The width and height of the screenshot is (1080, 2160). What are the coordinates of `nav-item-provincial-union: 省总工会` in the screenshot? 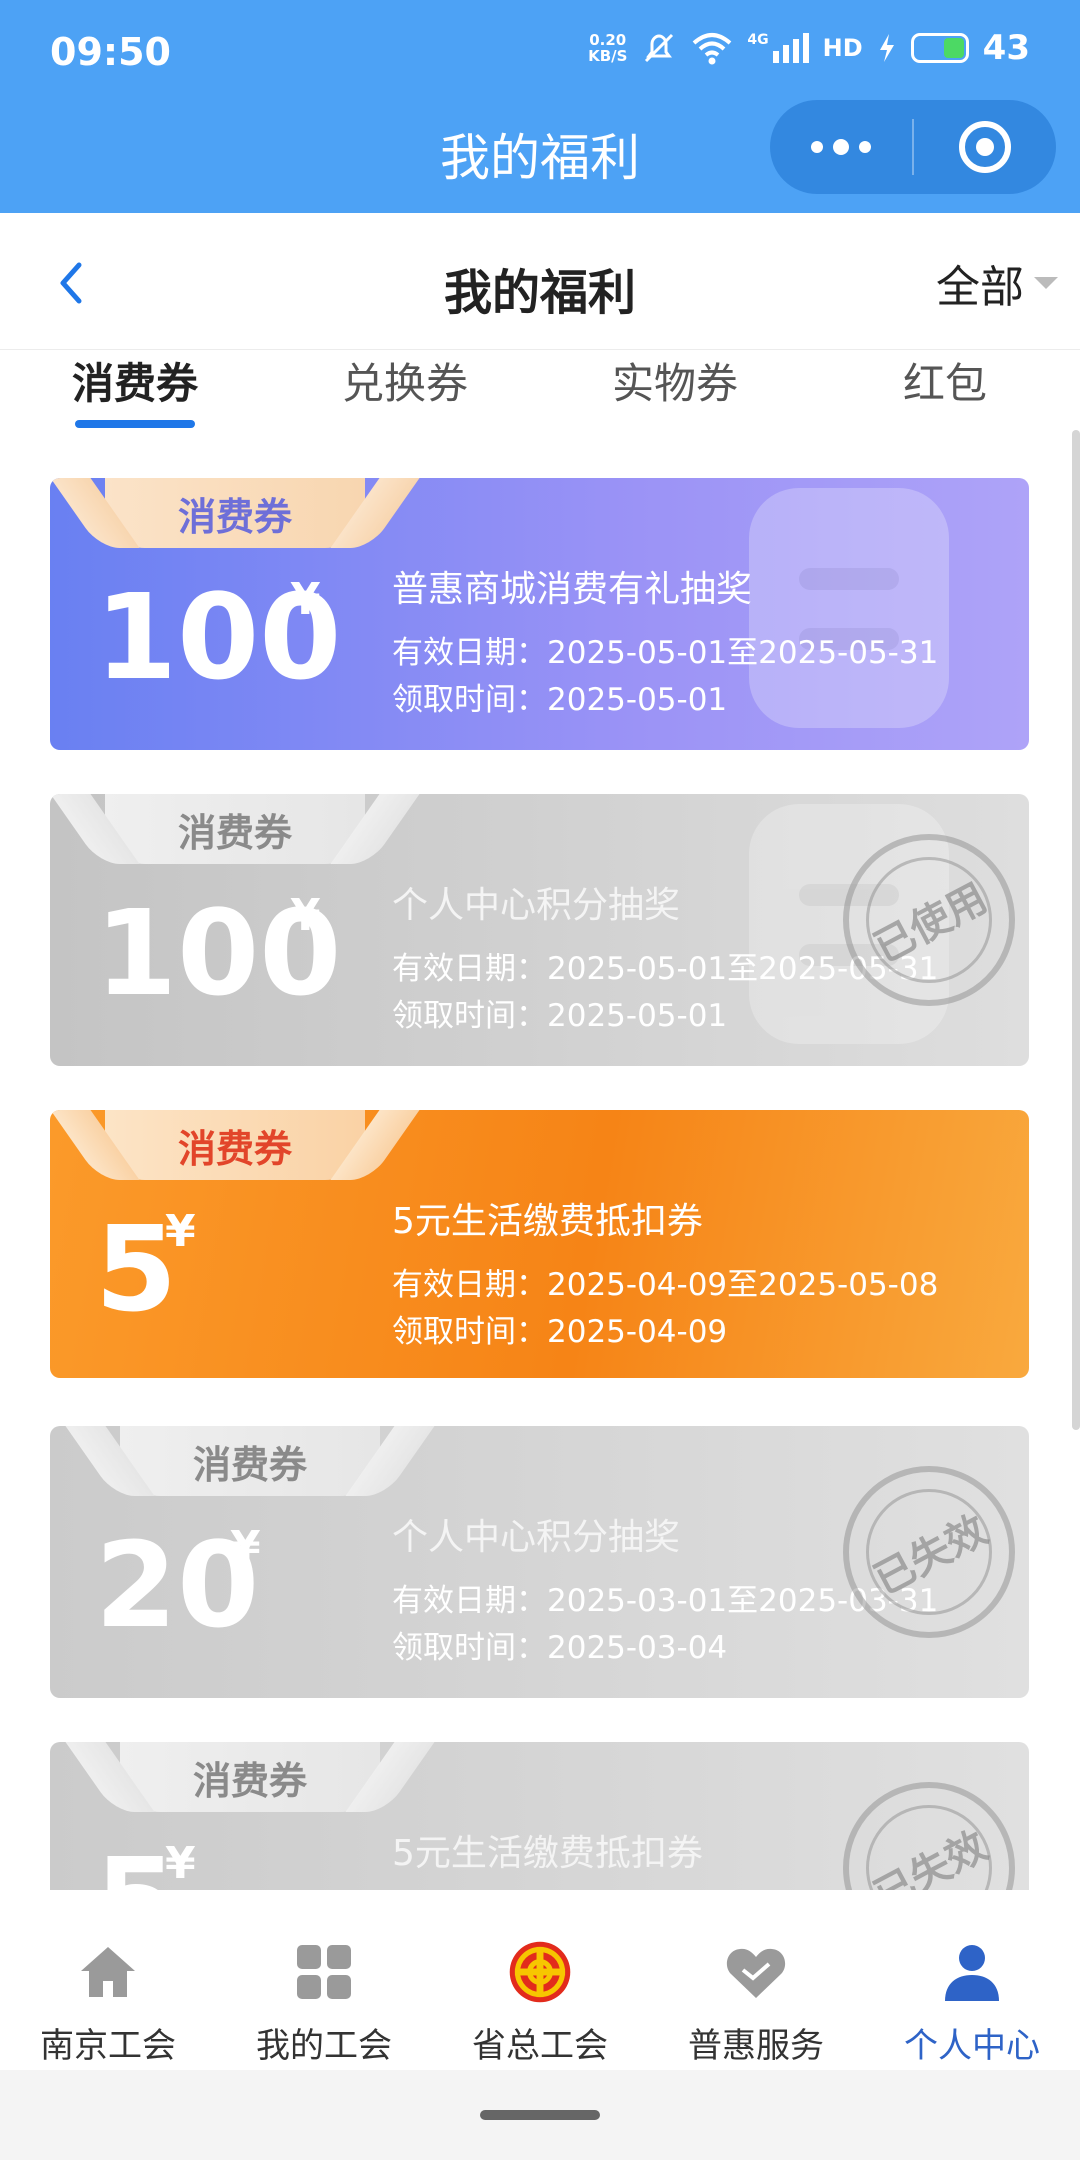 It's located at (540, 1980).